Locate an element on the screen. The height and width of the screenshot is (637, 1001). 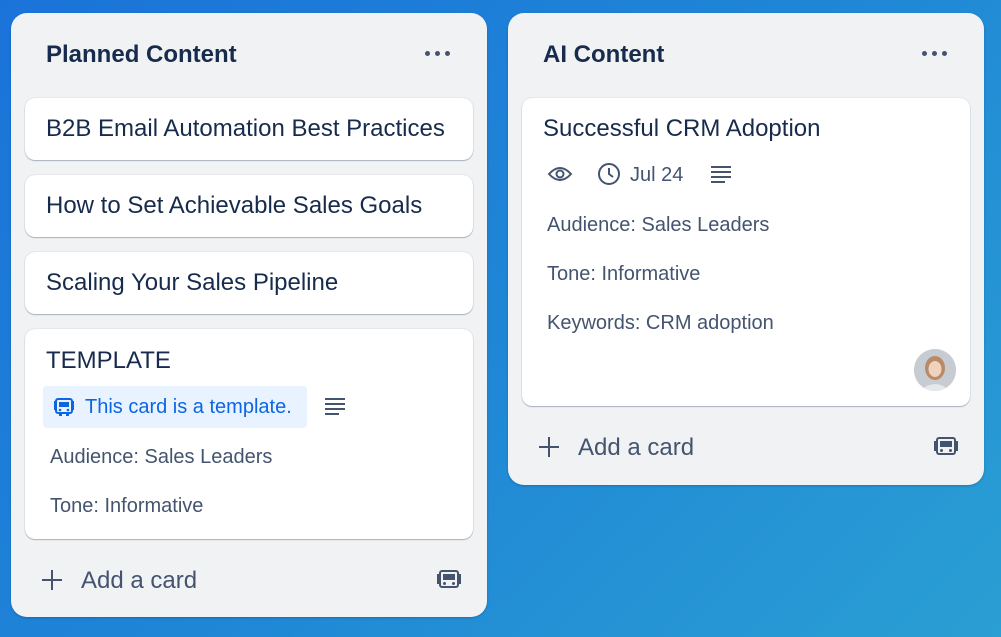
card-title: TEMPLATE is located at coordinates (108, 360).